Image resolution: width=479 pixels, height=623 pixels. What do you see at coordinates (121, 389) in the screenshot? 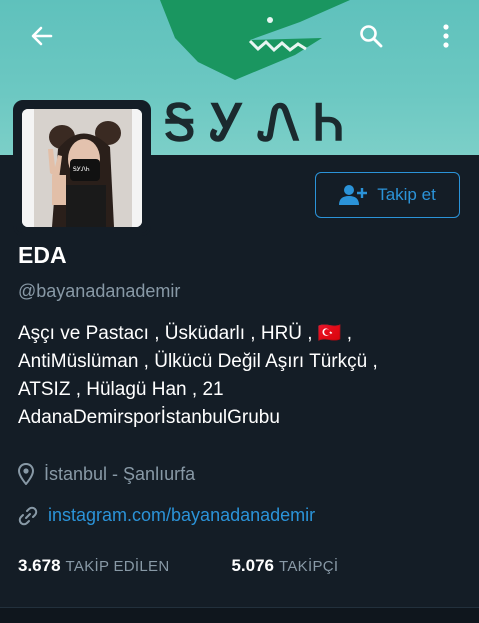
I see `bio-line: ATSIZ , Hülagü Han , 21` at bounding box center [121, 389].